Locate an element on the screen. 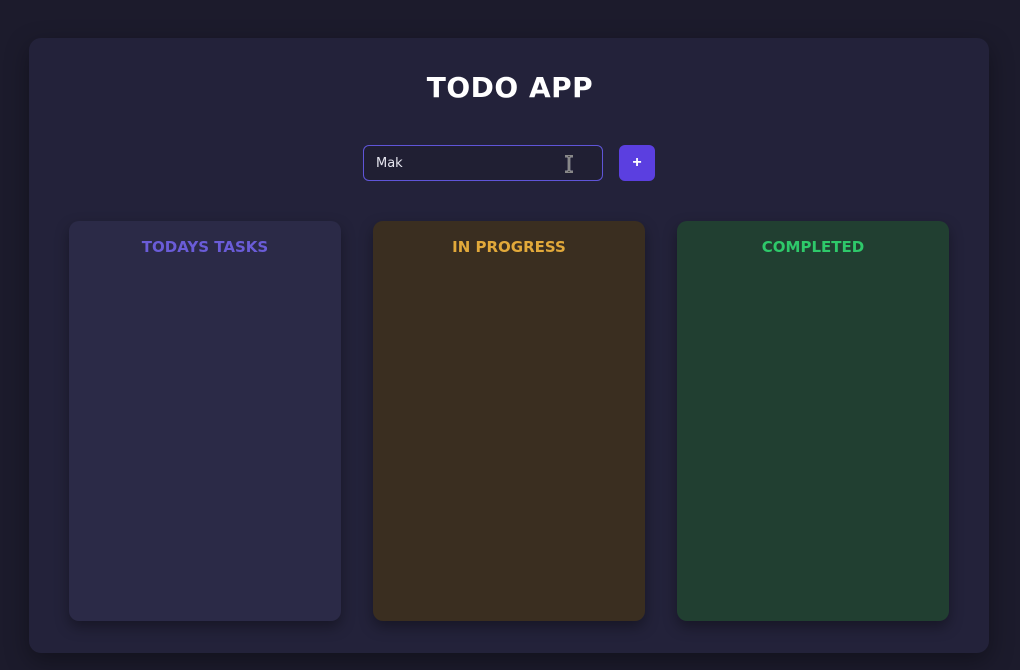 This screenshot has width=1020, height=670. add-task-button: + is located at coordinates (637, 163).